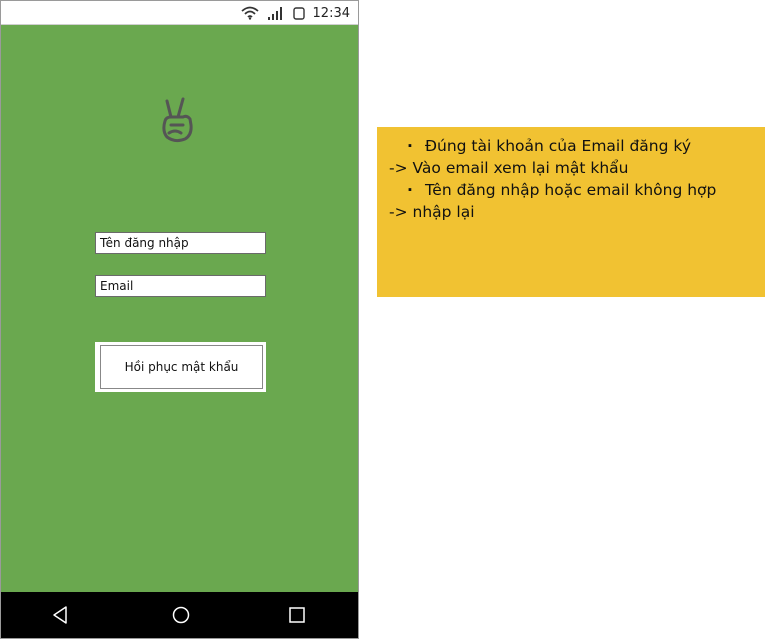  Describe the element at coordinates (571, 190) in the screenshot. I see `note-line: Tên đăng nhập hoặc email không hợp` at that location.